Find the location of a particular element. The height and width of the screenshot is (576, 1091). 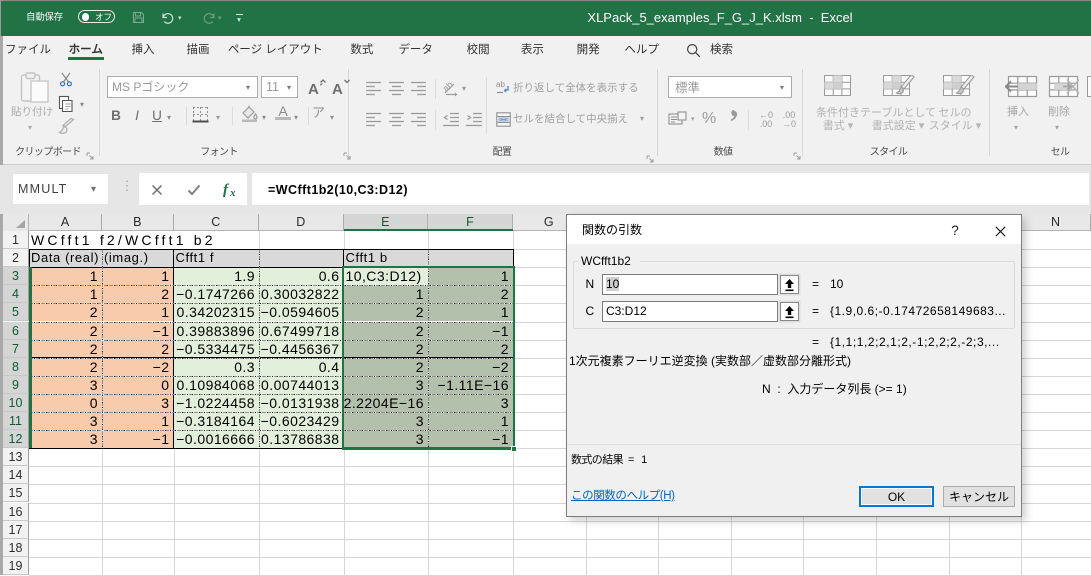

svg-text: A is located at coordinates (337, 88).